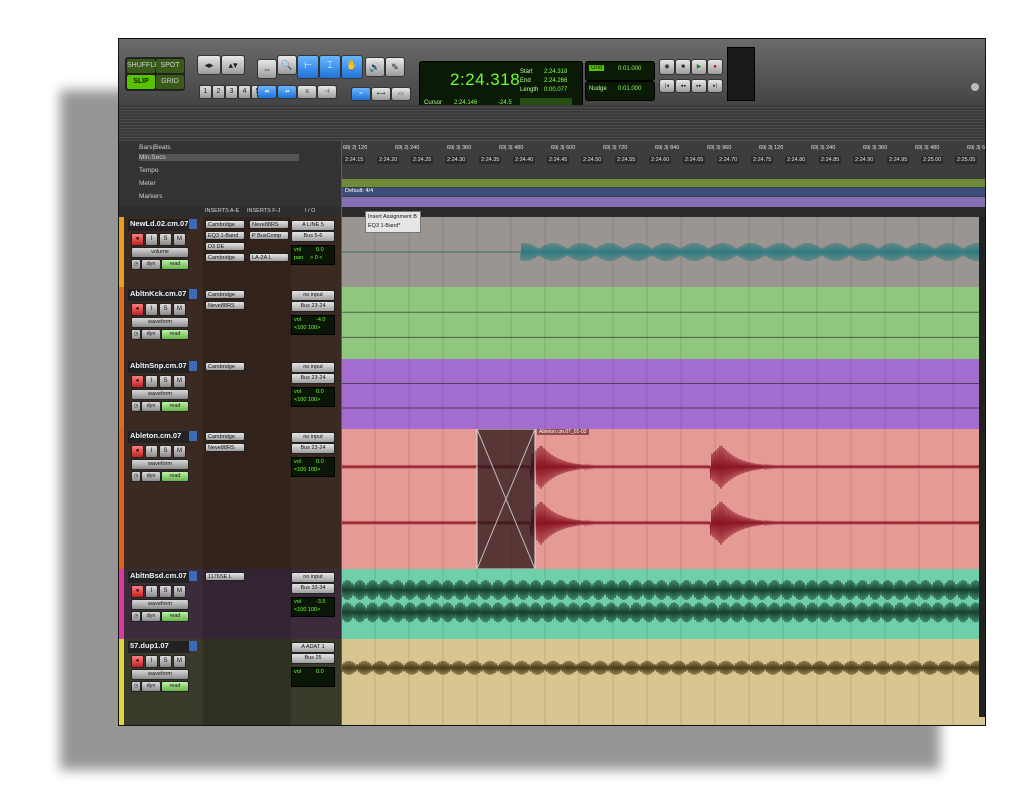 The width and height of the screenshot is (1011, 804). What do you see at coordinates (597, 68) in the screenshot?
I see `grid-label: Grid` at bounding box center [597, 68].